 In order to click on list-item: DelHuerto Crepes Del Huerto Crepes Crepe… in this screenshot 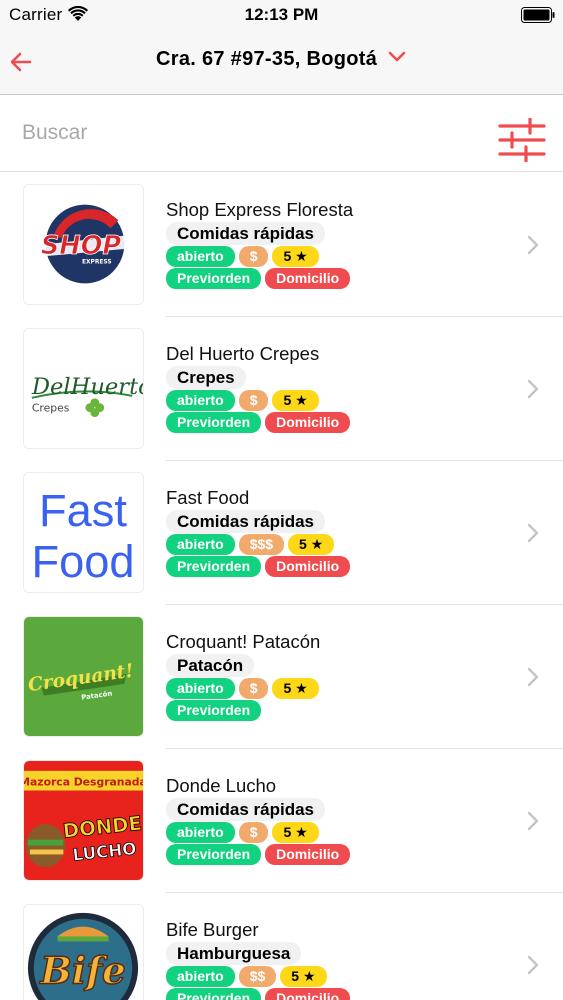, I will do `click(281, 389)`.